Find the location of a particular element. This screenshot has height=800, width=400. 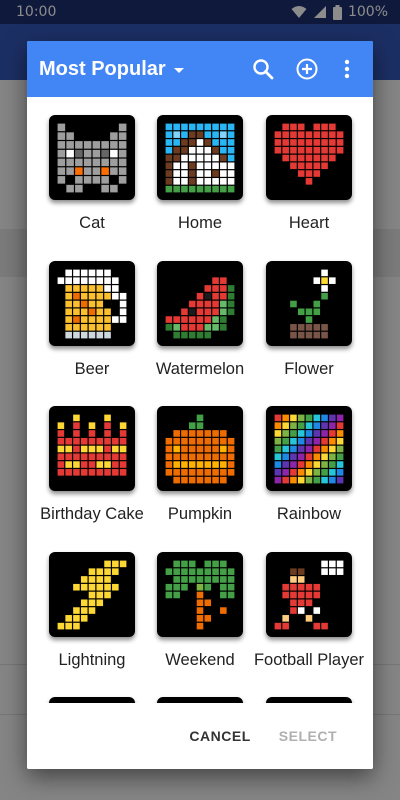

template-tile-birthday-cake: Birthday Cake is located at coordinates (92, 456).